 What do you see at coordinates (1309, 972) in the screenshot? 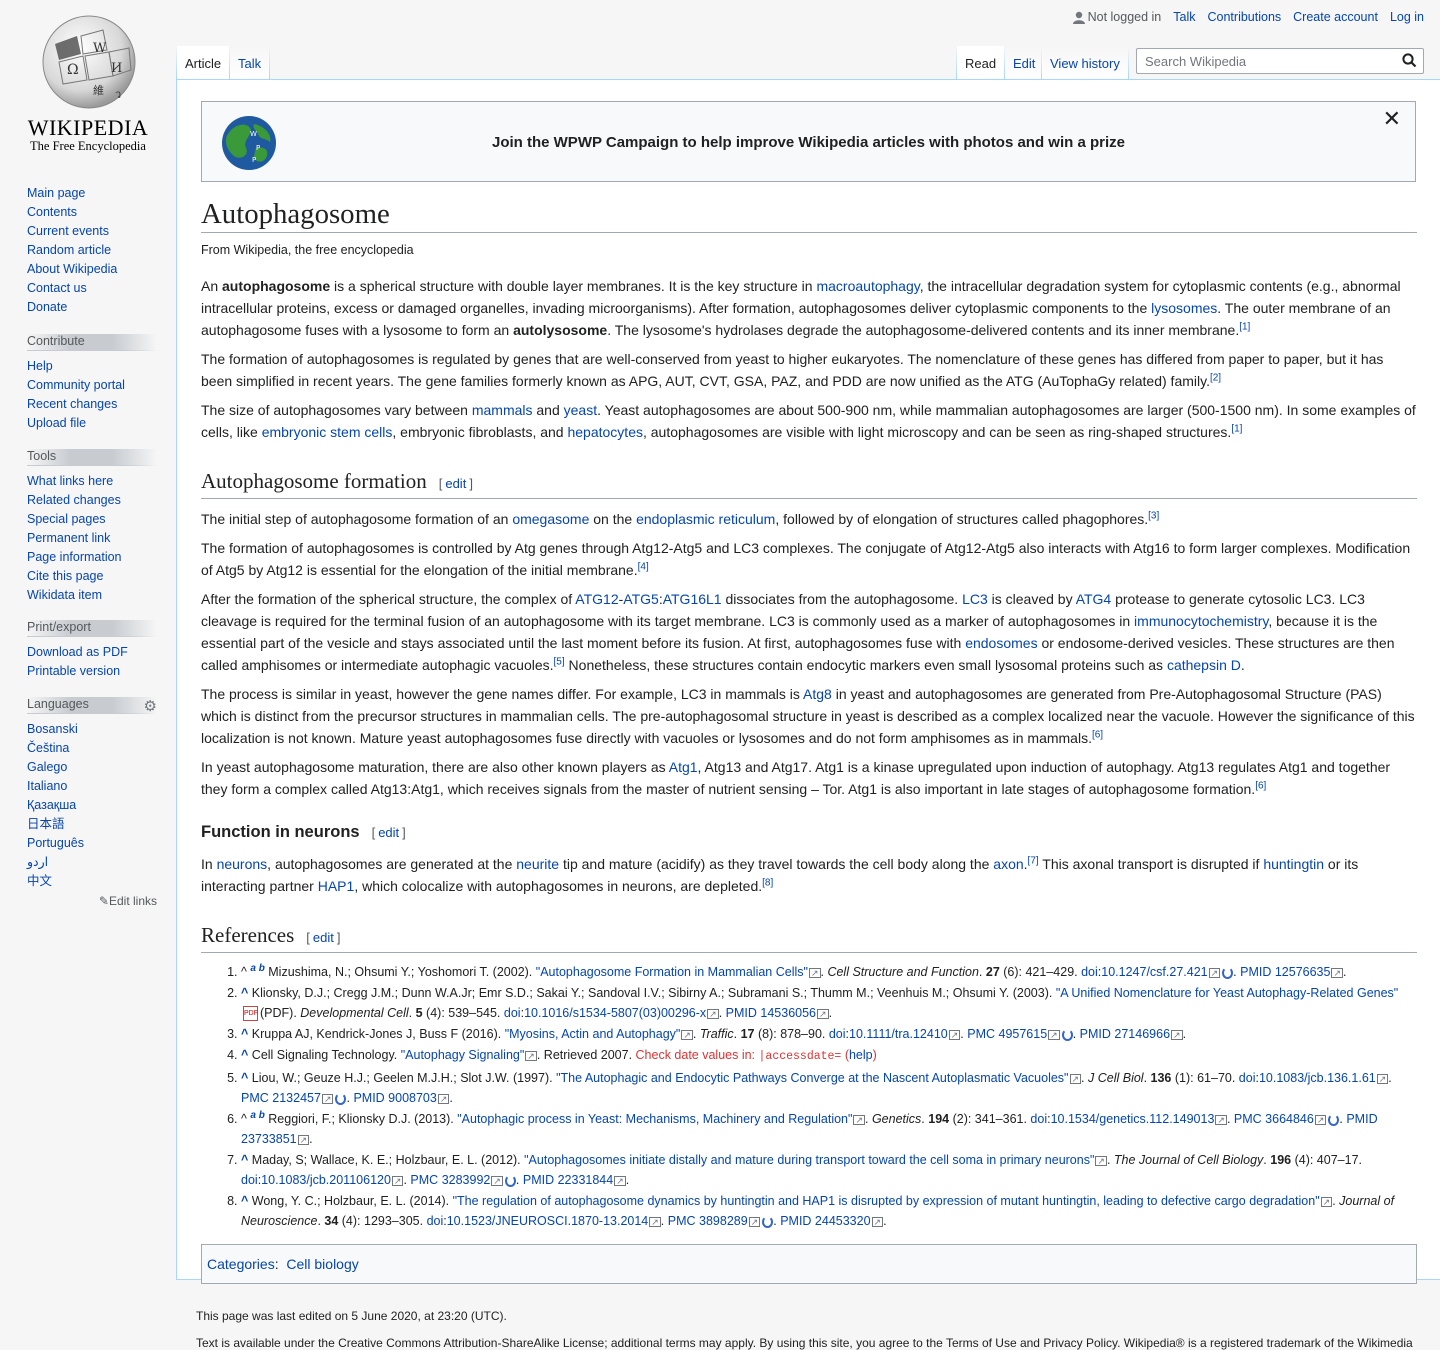
I see `pmid-value-link: 12576635` at bounding box center [1309, 972].